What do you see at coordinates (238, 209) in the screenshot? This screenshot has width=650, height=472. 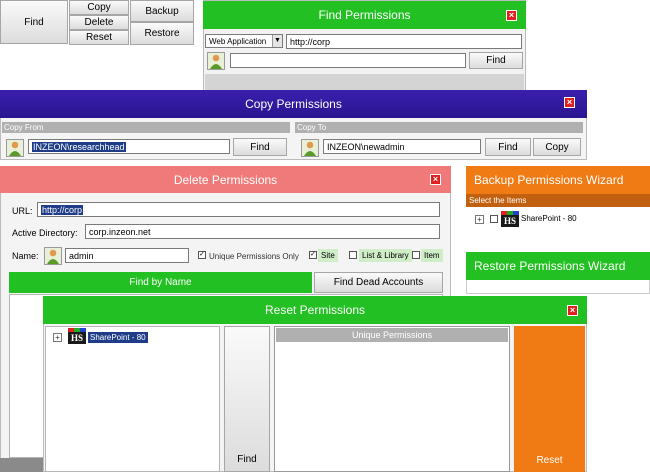 I see `delete-url-input: http://corp` at bounding box center [238, 209].